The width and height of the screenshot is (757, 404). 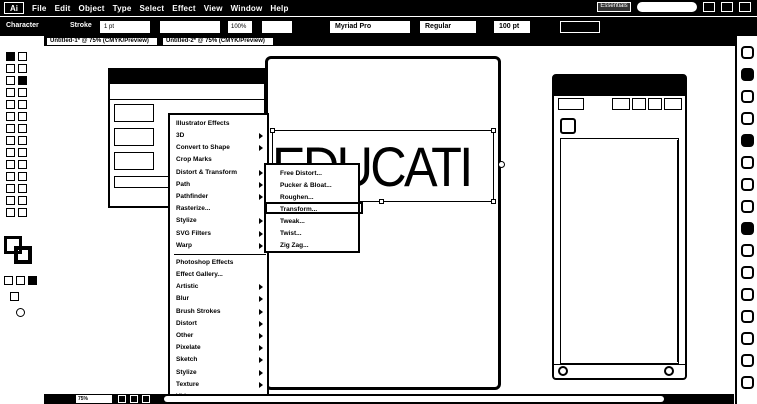 I want to click on opacity-field: 100%, so click(x=240, y=27).